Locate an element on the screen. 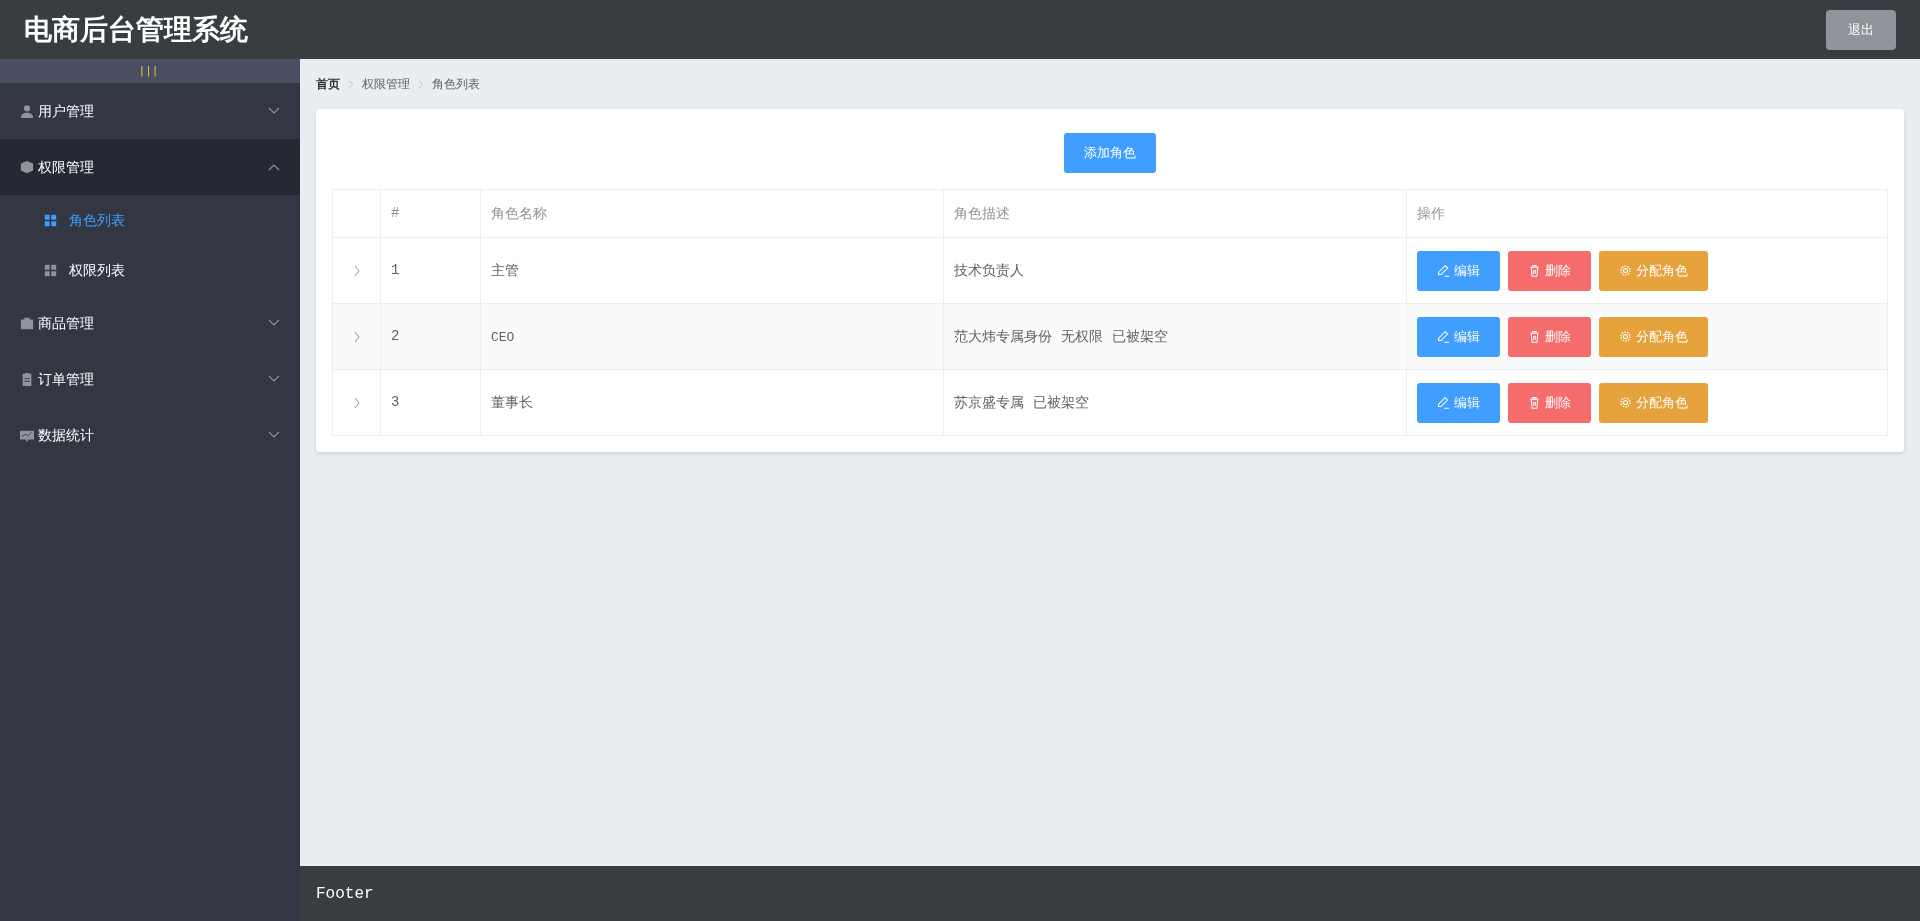 Image resolution: width=1920 pixels, height=921 pixels. table-cell: 董事长 is located at coordinates (512, 402).